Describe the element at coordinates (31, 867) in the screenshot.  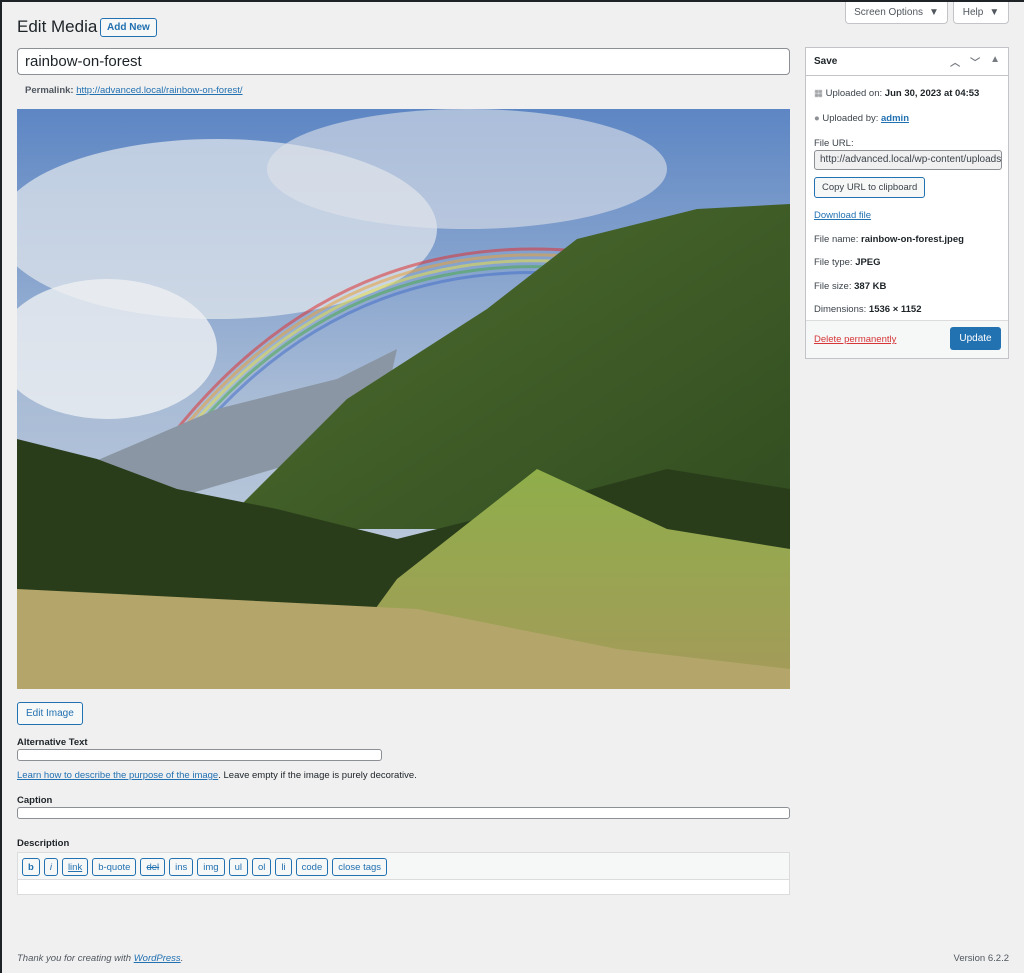
I see `quicktag-b: b` at that location.